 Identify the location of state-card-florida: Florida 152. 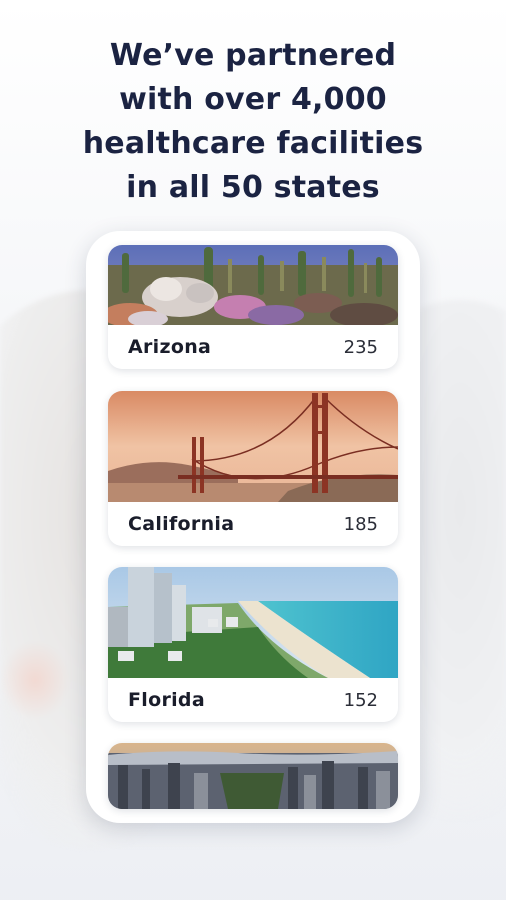
(253, 644).